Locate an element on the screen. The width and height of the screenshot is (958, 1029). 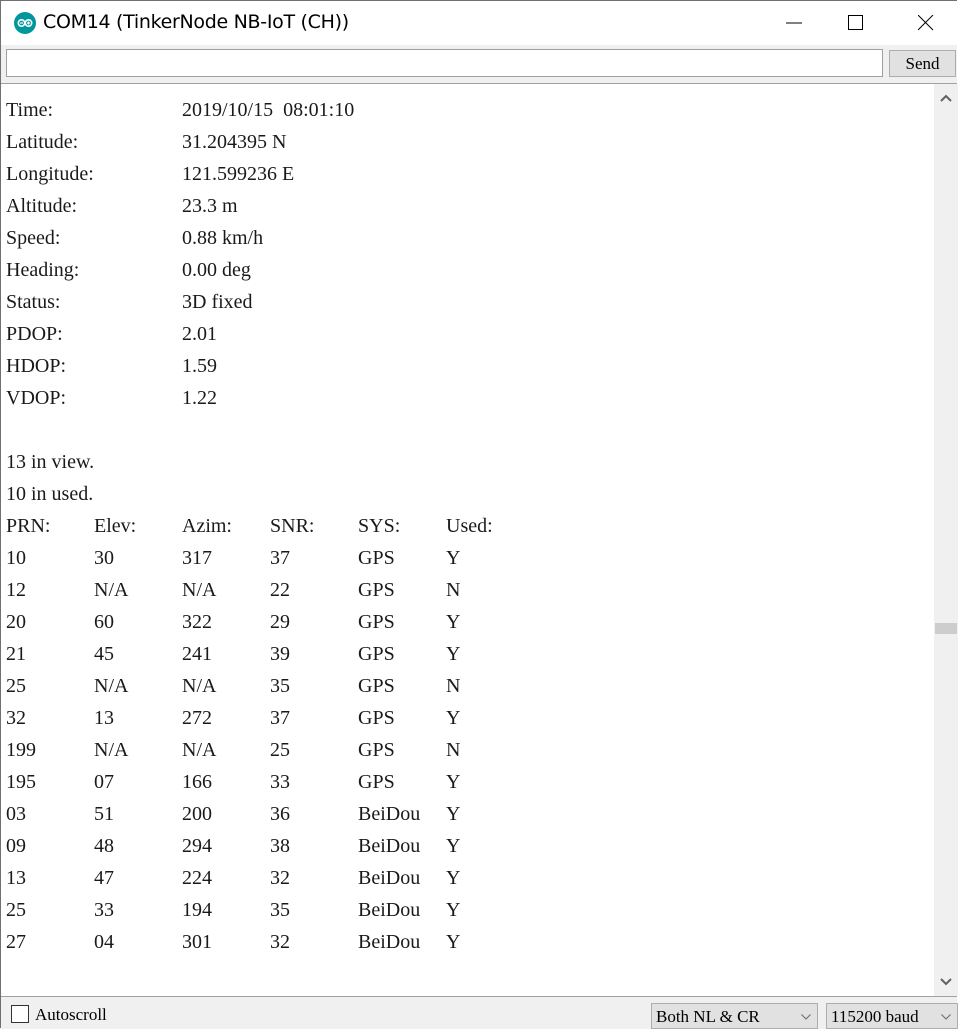
header-prn: PRN: is located at coordinates (28, 526).